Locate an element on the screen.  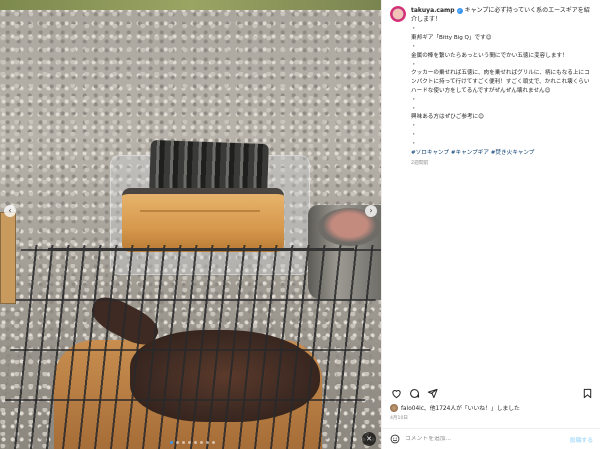
previous-slide-button: ‹ is located at coordinates (10, 211).